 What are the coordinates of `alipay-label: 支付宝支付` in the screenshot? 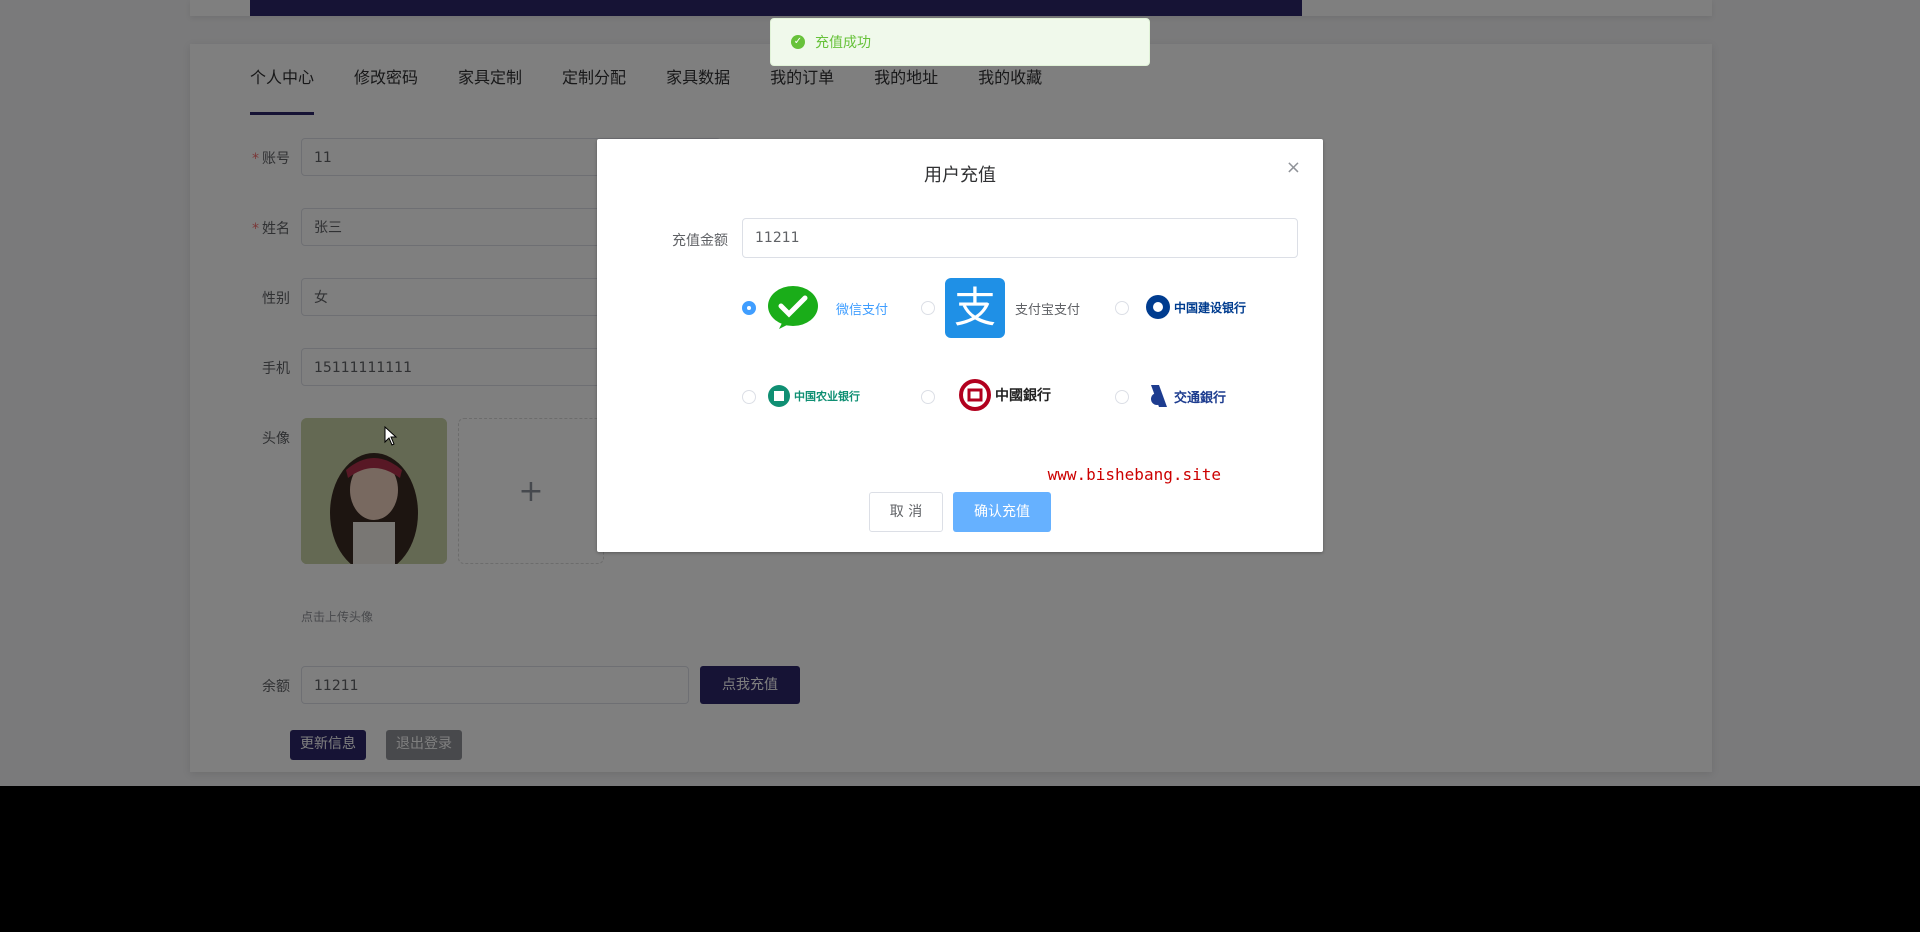 It's located at (1047, 308).